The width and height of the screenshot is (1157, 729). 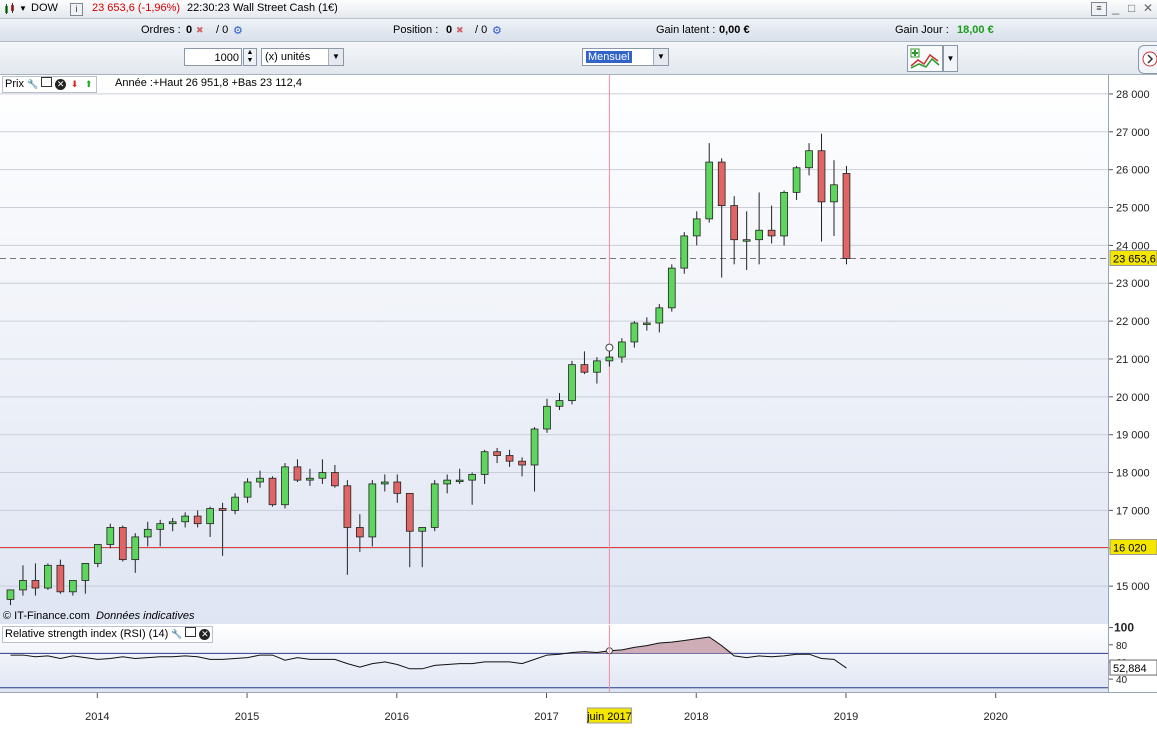 What do you see at coordinates (1133, 171) in the screenshot?
I see `price-tick-label: 26 000` at bounding box center [1133, 171].